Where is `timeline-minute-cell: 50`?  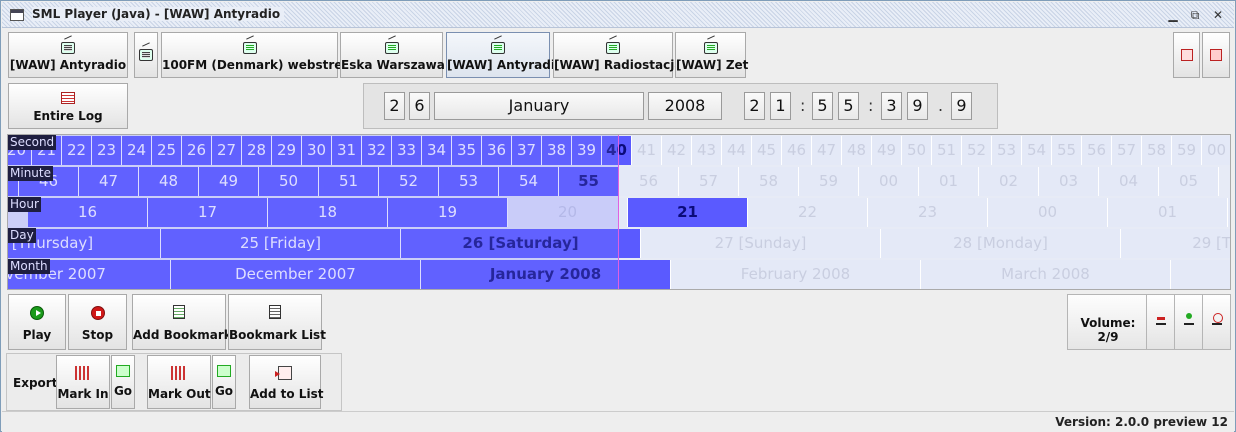 timeline-minute-cell: 50 is located at coordinates (289, 181).